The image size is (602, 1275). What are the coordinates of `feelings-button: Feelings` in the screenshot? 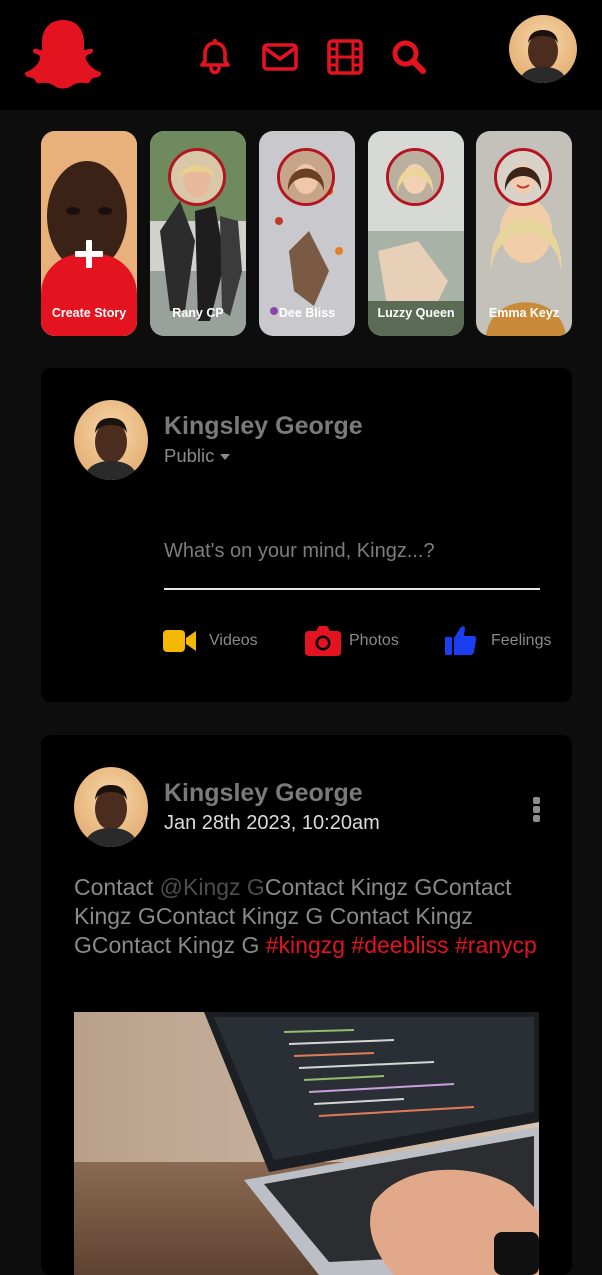 It's located at (505, 641).